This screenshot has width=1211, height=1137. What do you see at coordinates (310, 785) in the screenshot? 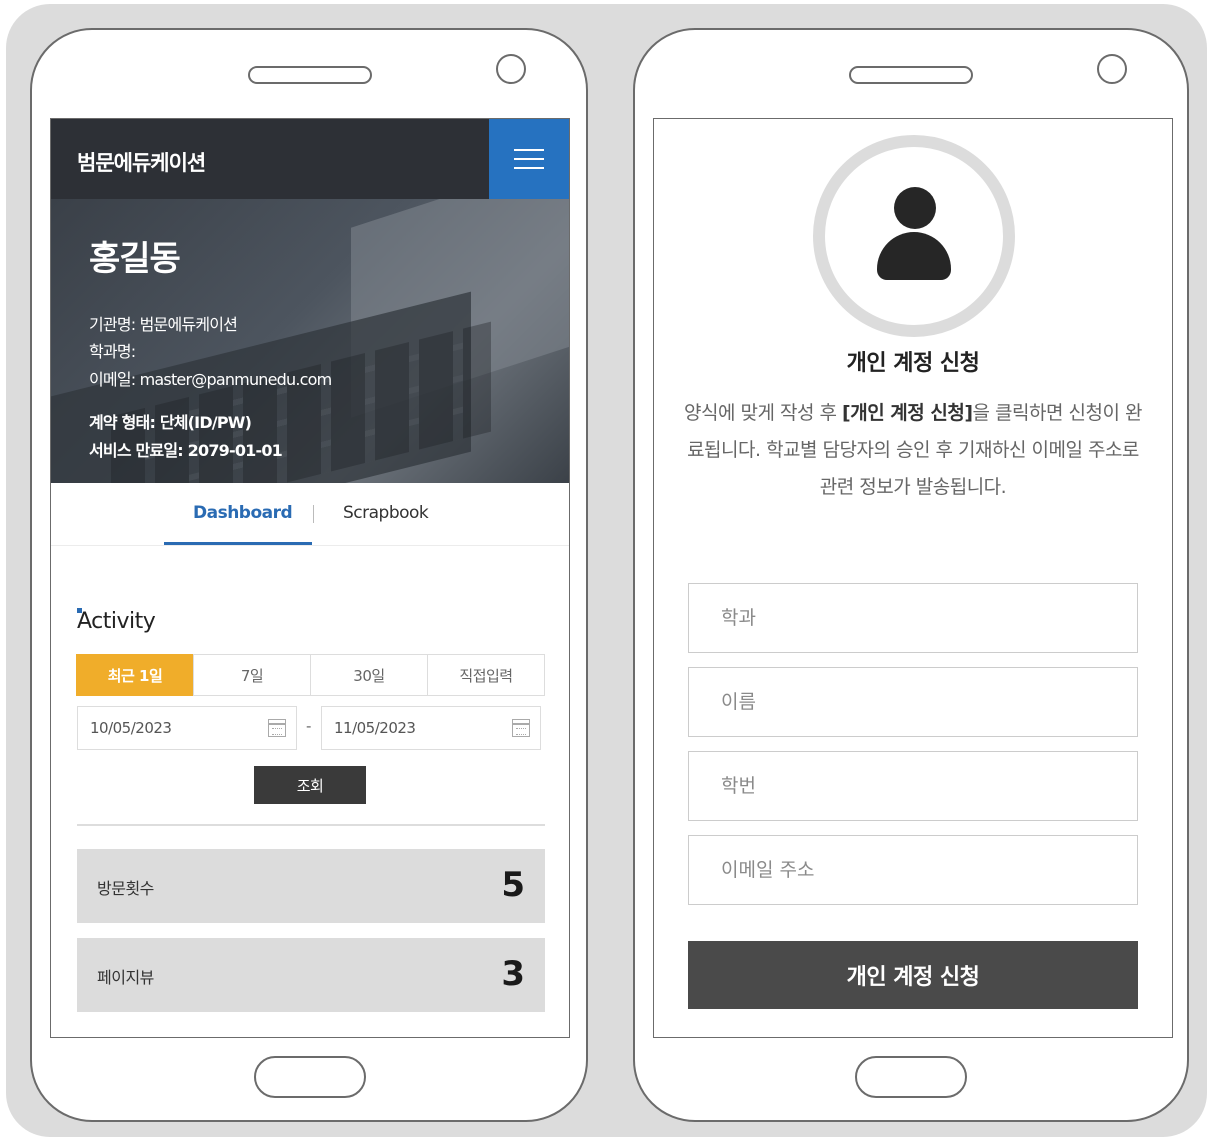
I see `query-button: 조회` at bounding box center [310, 785].